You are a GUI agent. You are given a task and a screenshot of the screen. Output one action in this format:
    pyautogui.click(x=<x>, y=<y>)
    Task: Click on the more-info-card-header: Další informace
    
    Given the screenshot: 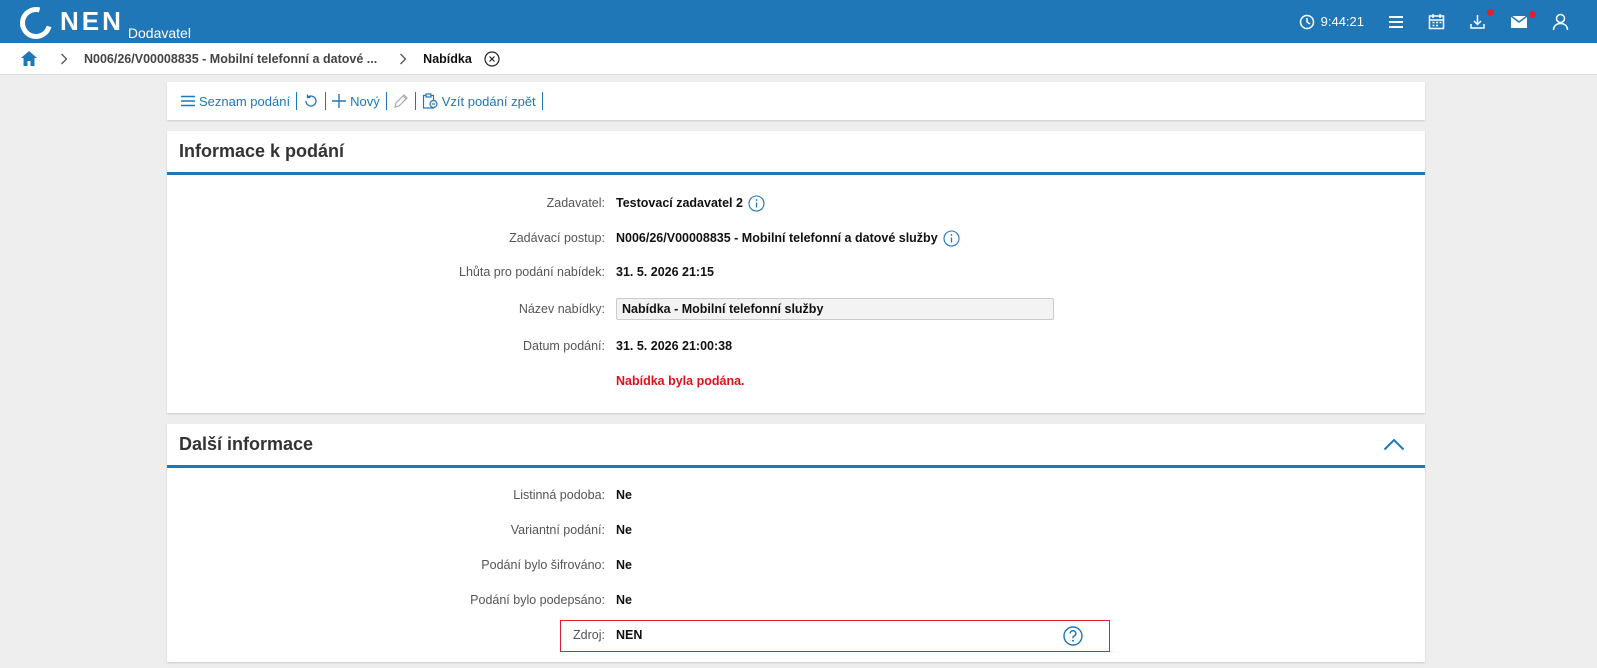 What is the action you would take?
    pyautogui.click(x=796, y=446)
    